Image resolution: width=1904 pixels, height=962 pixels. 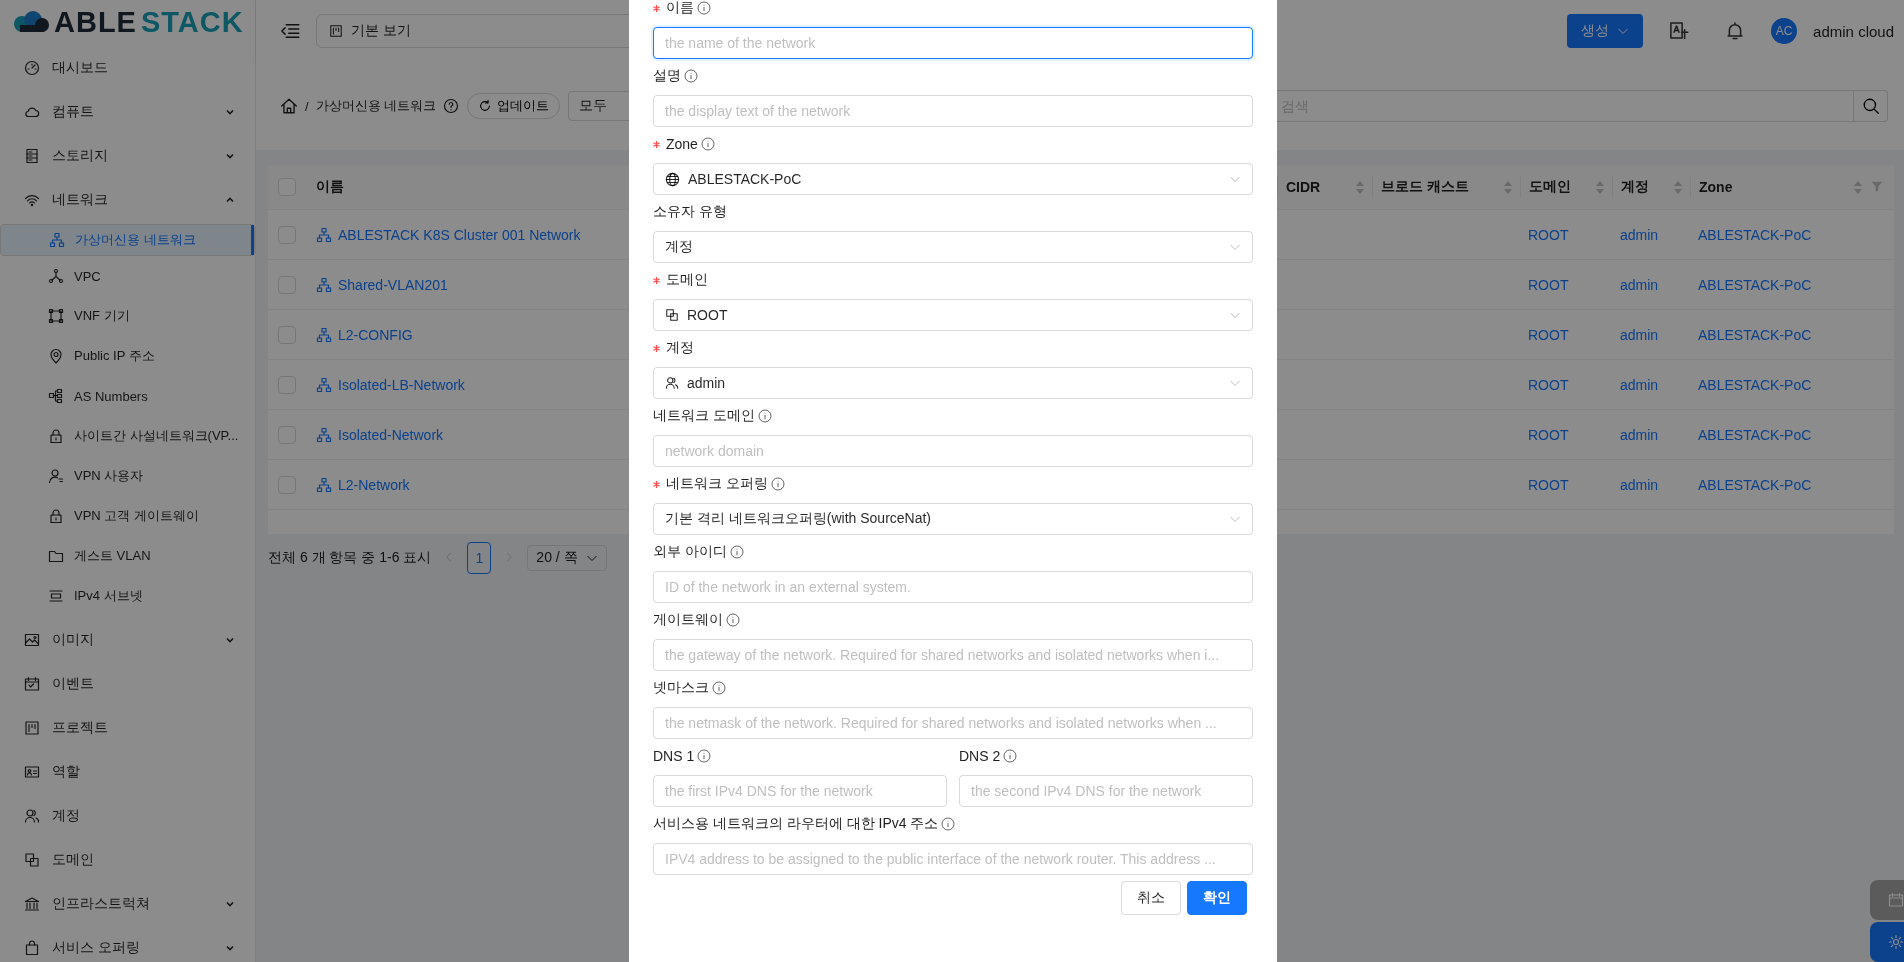 I want to click on field-label: 네트워크 오퍼링, so click(x=717, y=484).